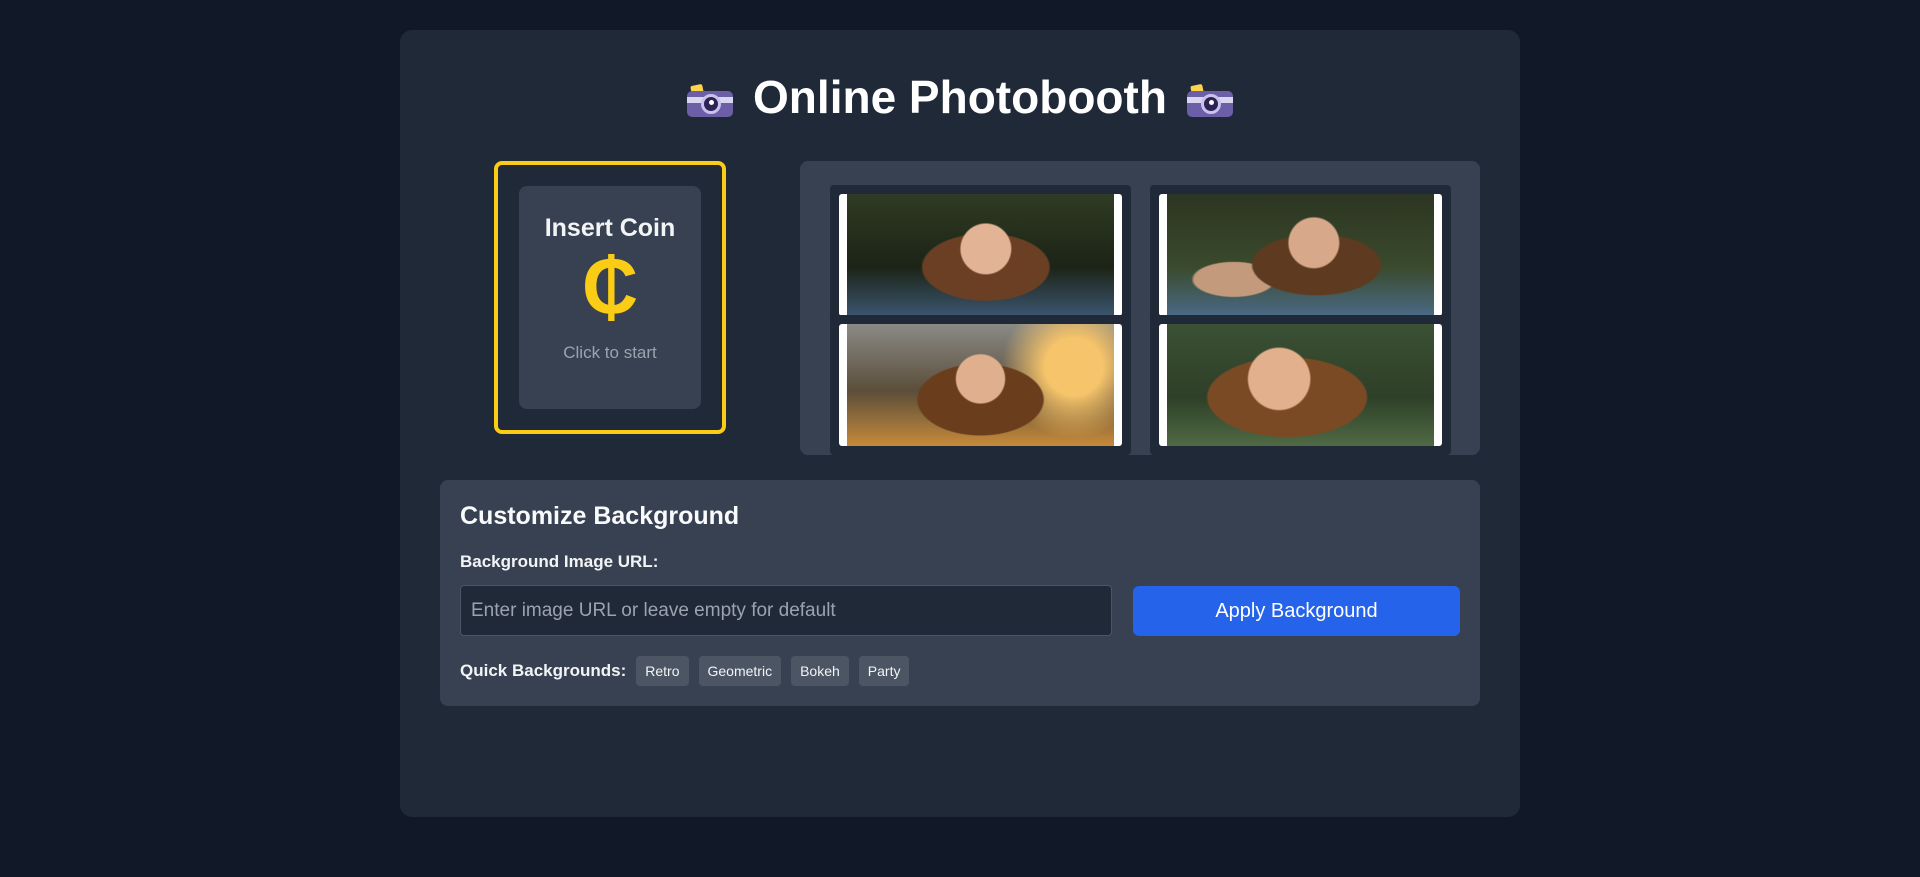 The width and height of the screenshot is (1920, 877). I want to click on apply-background-button: Apply Background, so click(1296, 611).